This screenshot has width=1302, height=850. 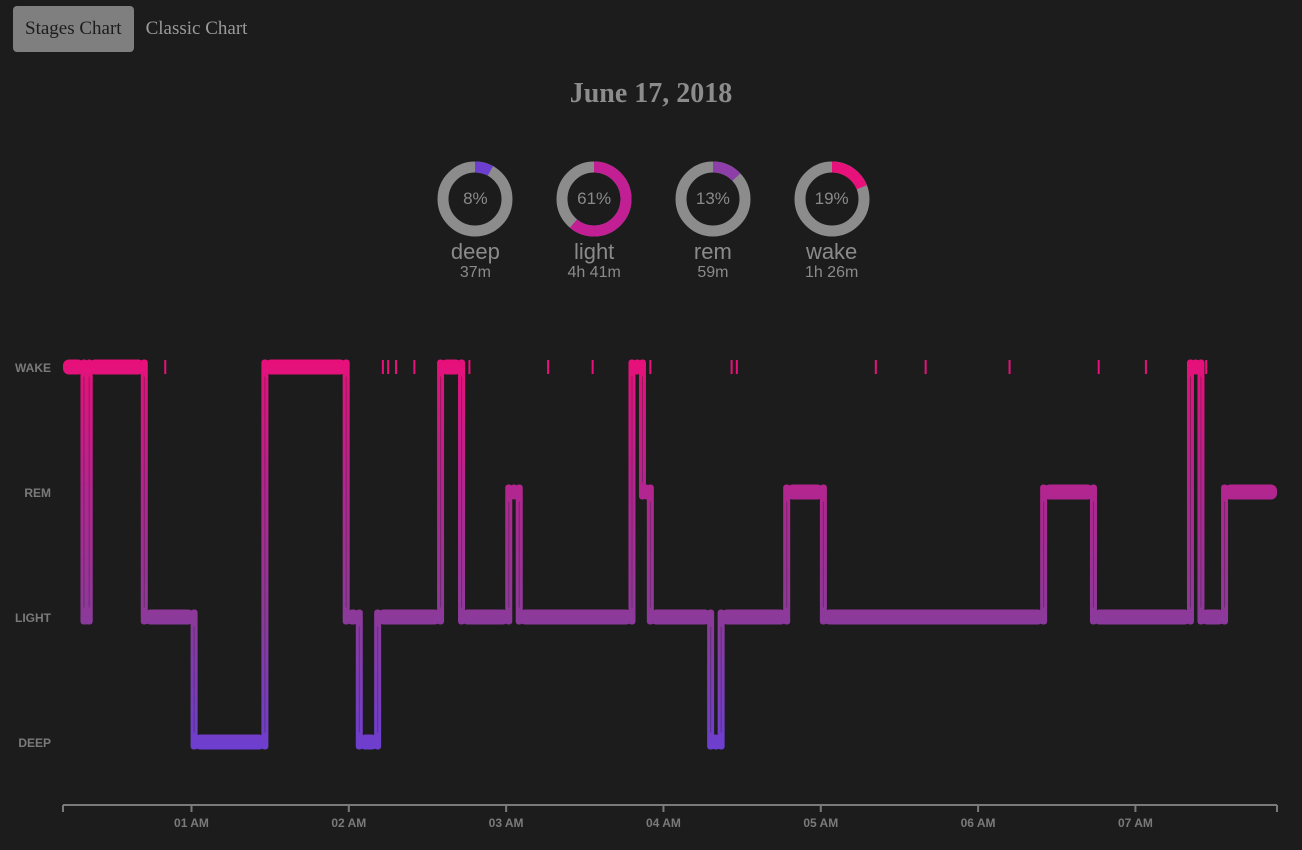 I want to click on wake-duration: 1h 26m, so click(x=831, y=272).